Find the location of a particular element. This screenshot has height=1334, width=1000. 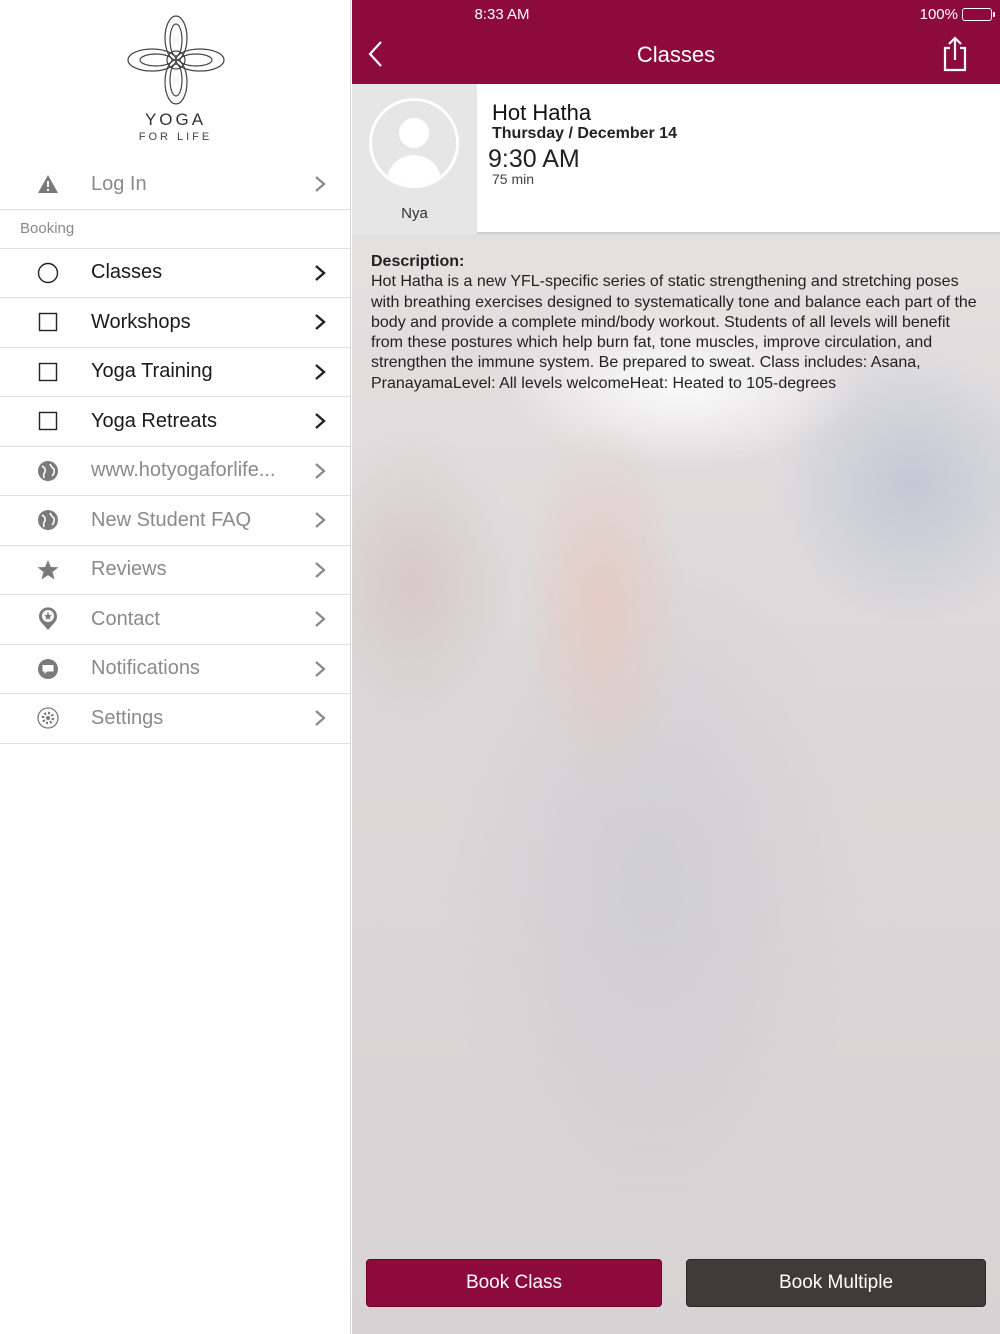

sidebar-item-classes: Classes is located at coordinates (175, 273).